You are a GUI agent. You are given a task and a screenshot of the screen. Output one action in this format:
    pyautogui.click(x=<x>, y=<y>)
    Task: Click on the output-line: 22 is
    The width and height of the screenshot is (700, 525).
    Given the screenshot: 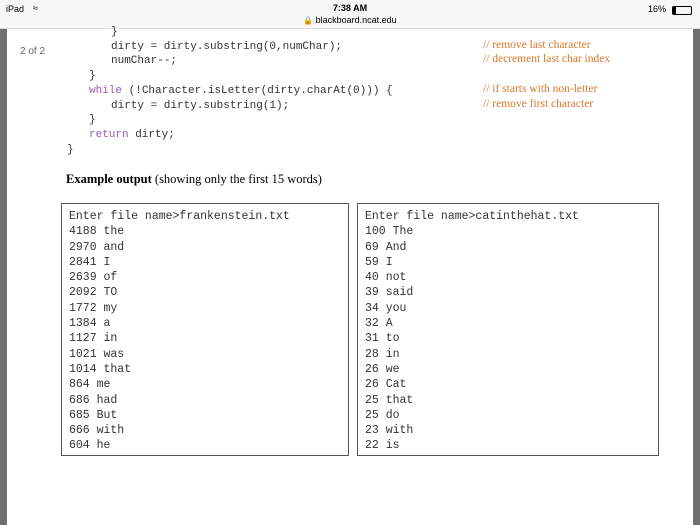 What is the action you would take?
    pyautogui.click(x=382, y=446)
    